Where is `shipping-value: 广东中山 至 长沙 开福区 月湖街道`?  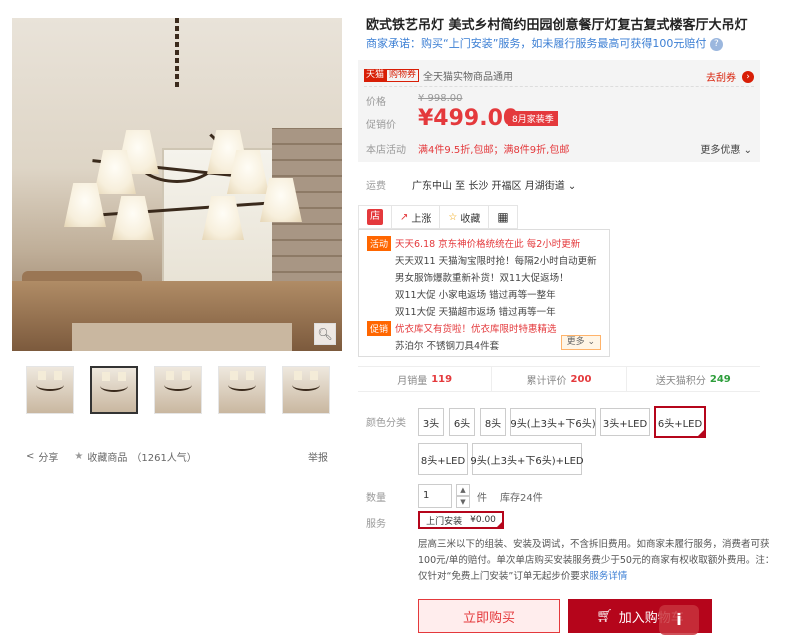 shipping-value: 广东中山 至 长沙 开福区 月湖街道 is located at coordinates (488, 186).